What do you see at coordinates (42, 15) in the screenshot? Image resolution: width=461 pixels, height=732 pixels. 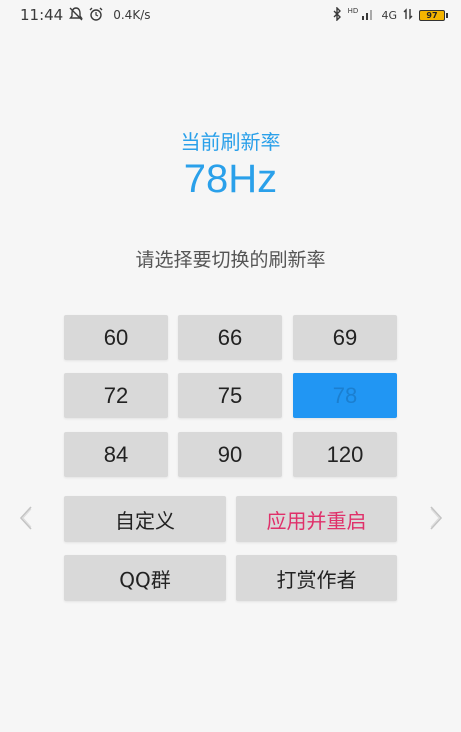 I see `status-time: 11:44` at bounding box center [42, 15].